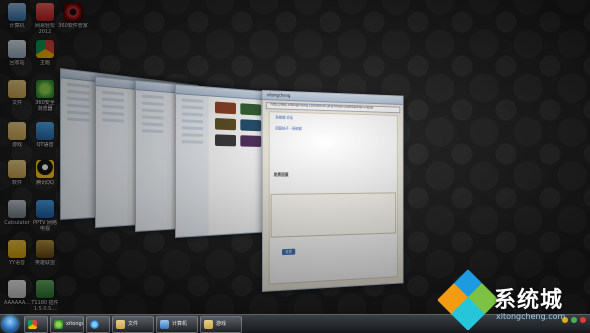  I want to click on desktop-icon-yy: YY语音, so click(17, 253).